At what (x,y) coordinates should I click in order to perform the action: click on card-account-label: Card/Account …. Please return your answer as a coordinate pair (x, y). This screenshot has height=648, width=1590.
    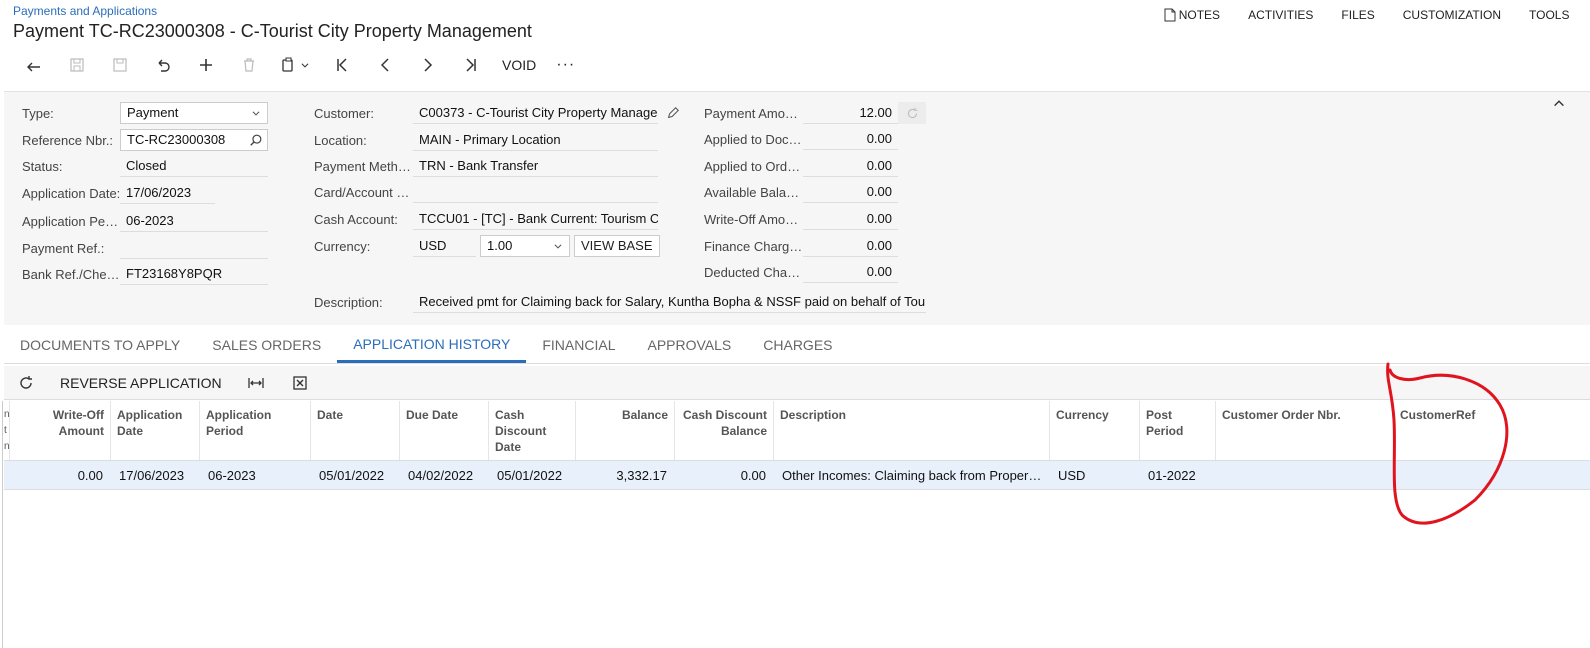
    Looking at the image, I should click on (362, 192).